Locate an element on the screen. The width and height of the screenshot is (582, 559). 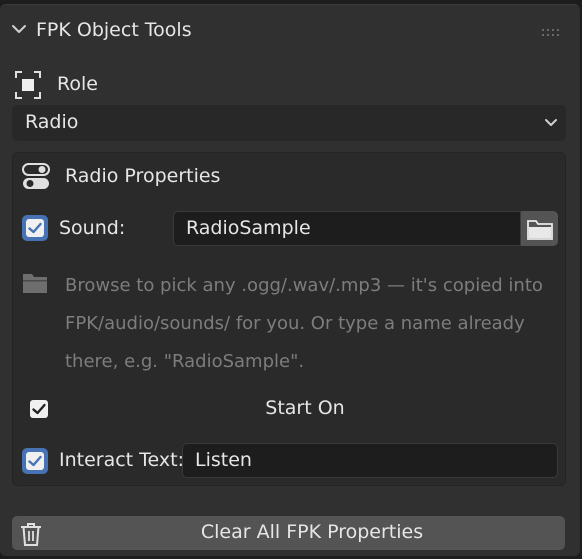
start-on-label: Start On is located at coordinates (305, 408).